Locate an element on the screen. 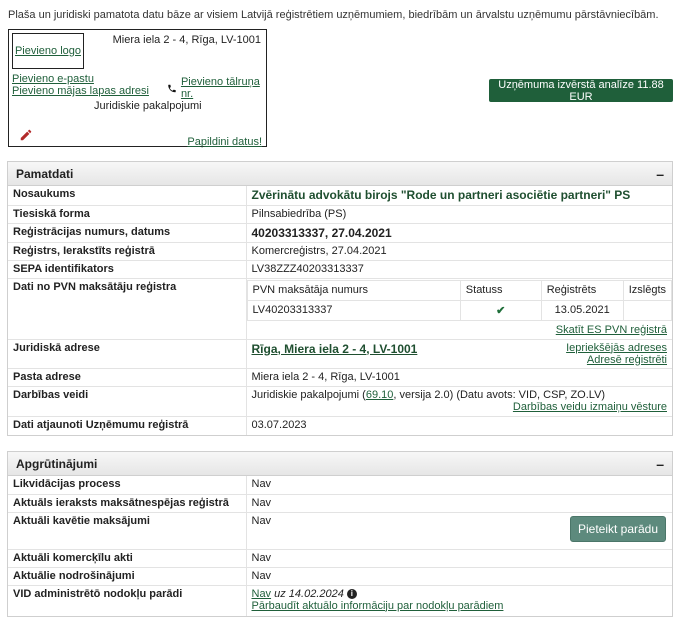 This screenshot has width=680, height=617. postal-address-value: Miera iela 2 - 4, Rīga, LV-1001 is located at coordinates (459, 377).